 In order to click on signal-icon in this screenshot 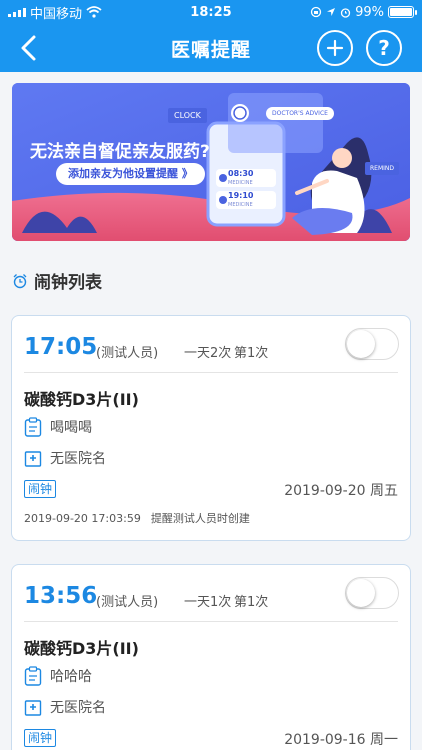, I will do `click(17, 12)`.